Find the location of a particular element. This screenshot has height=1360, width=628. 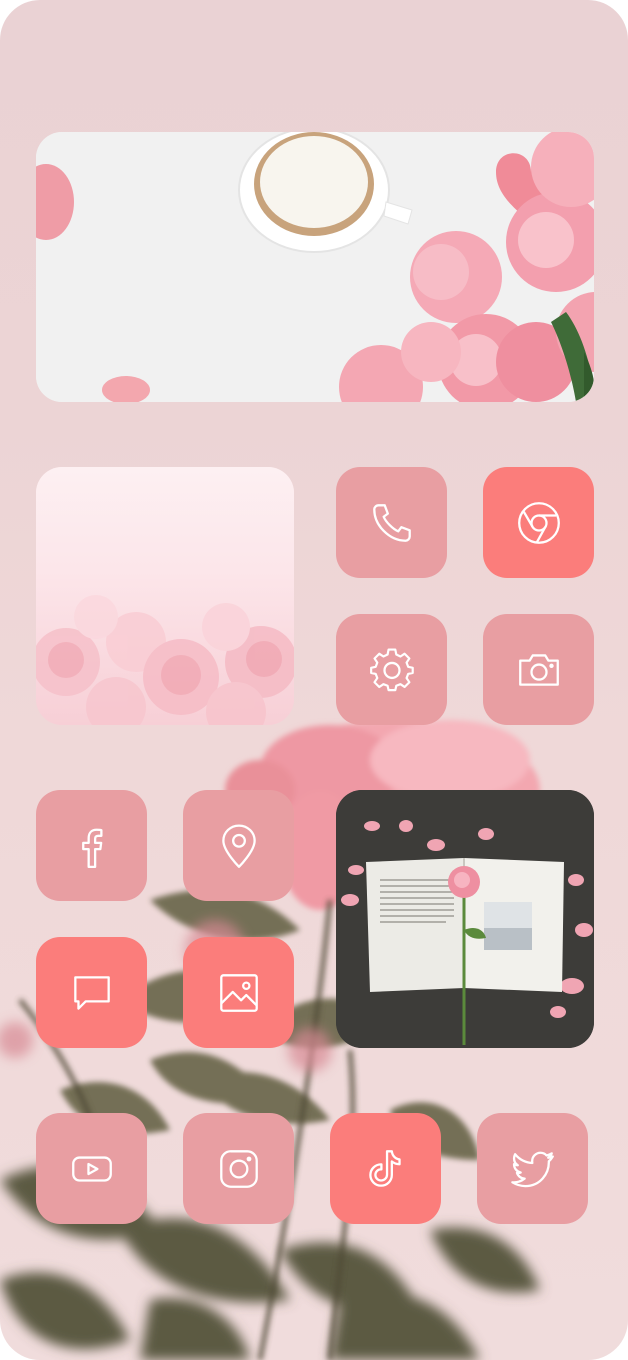

instagram-icon is located at coordinates (238, 1168).